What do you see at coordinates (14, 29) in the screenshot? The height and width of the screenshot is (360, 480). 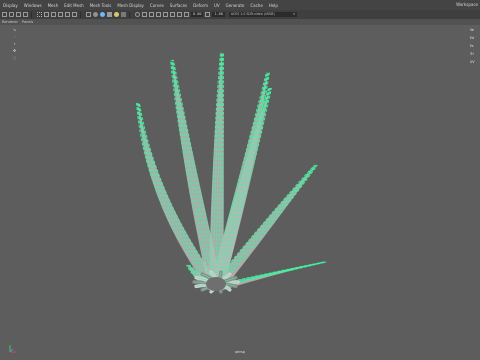 I see `select-tool-icon: ⇘` at bounding box center [14, 29].